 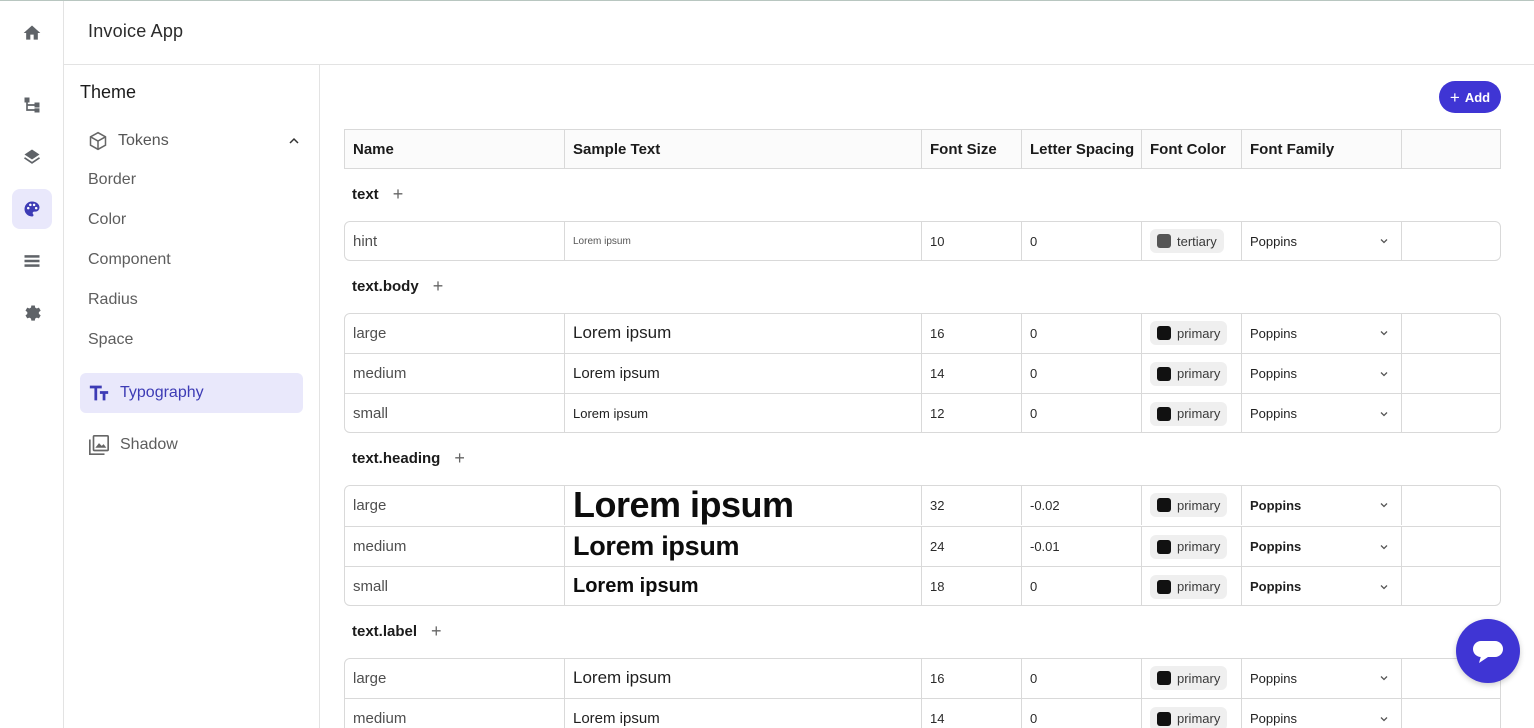 What do you see at coordinates (107, 220) in the screenshot?
I see `token-item-color: Color` at bounding box center [107, 220].